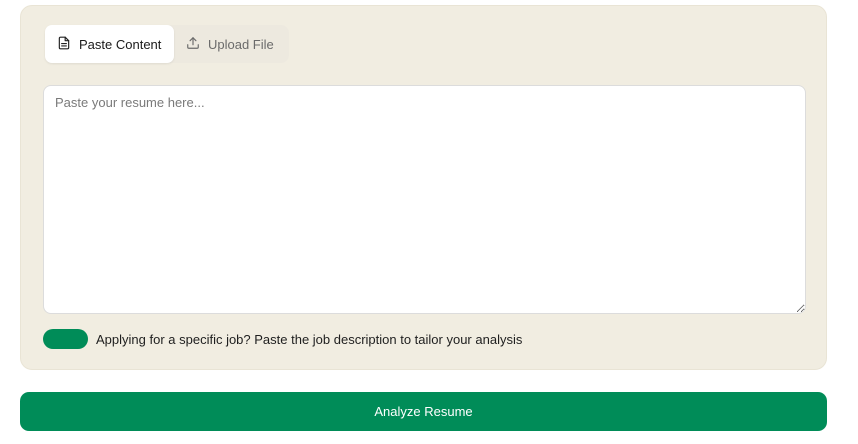  What do you see at coordinates (64, 44) in the screenshot?
I see `document-icon` at bounding box center [64, 44].